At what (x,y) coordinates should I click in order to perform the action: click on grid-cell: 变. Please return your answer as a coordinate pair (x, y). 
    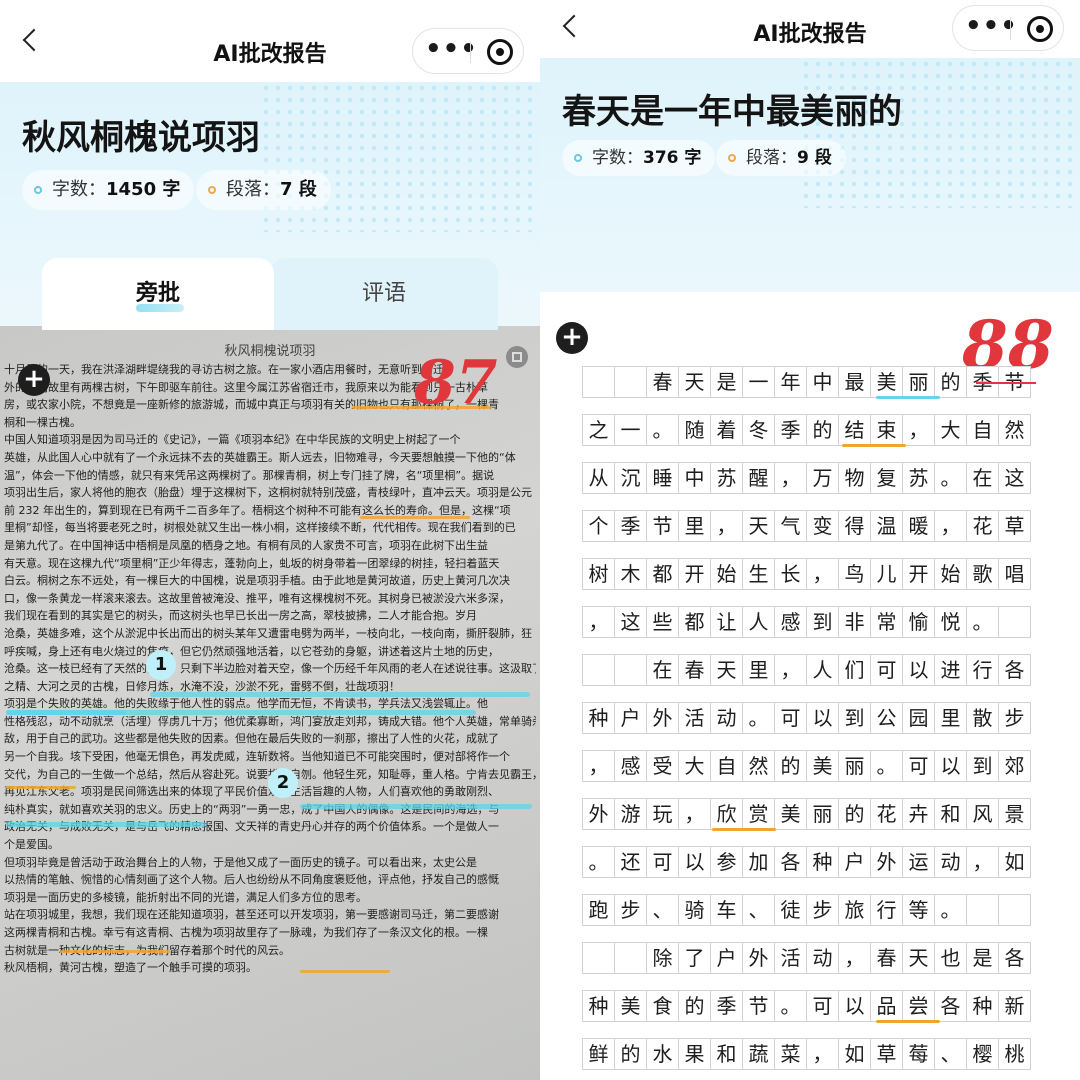
    Looking at the image, I should click on (822, 526).